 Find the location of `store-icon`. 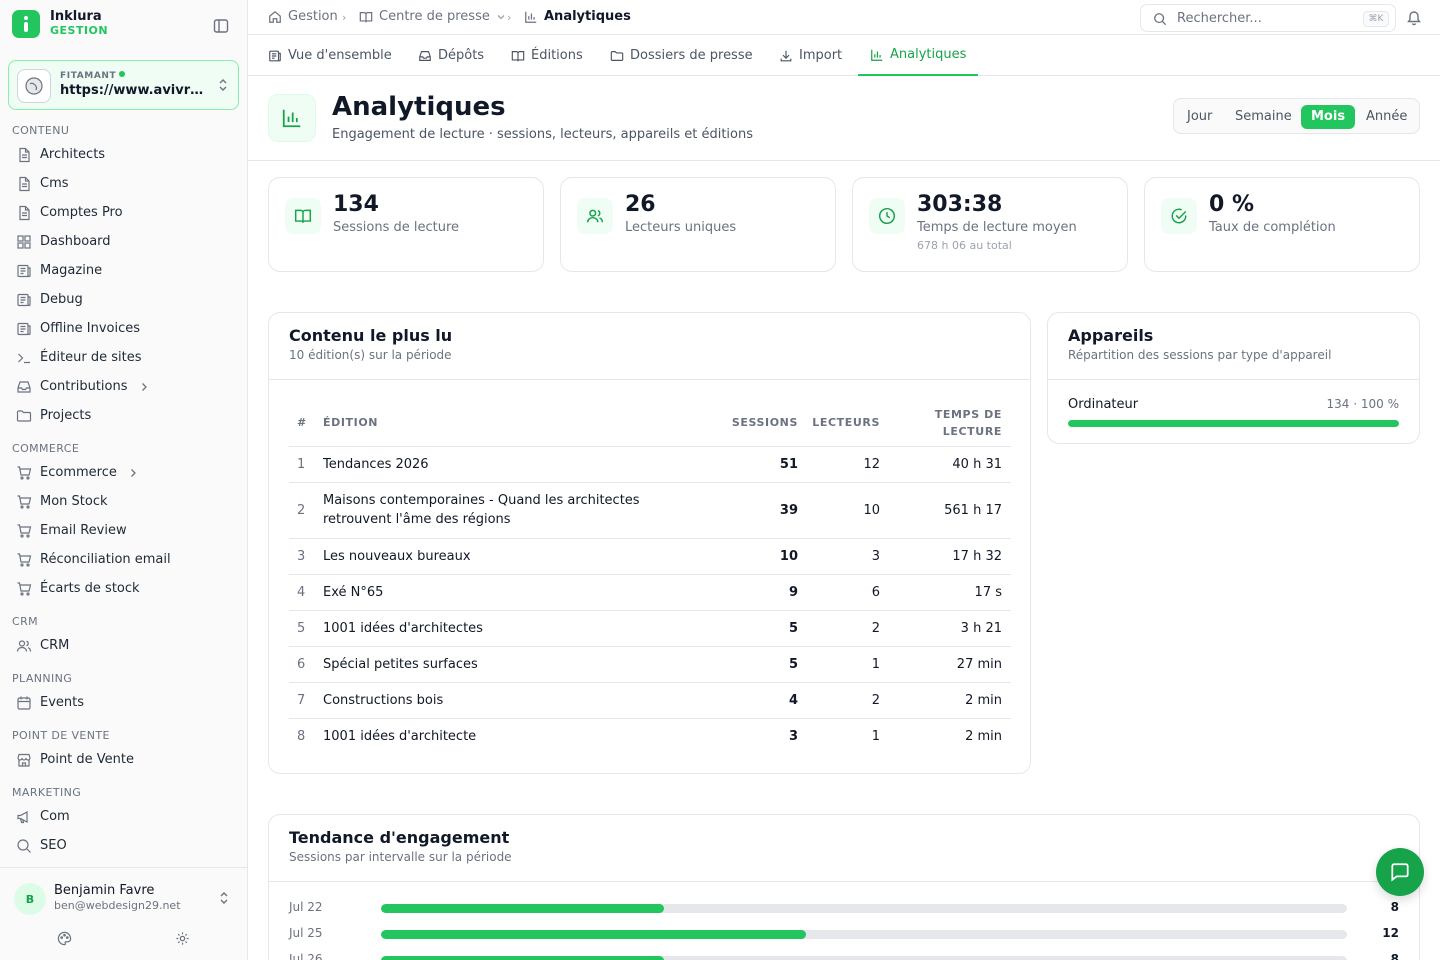

store-icon is located at coordinates (24, 760).